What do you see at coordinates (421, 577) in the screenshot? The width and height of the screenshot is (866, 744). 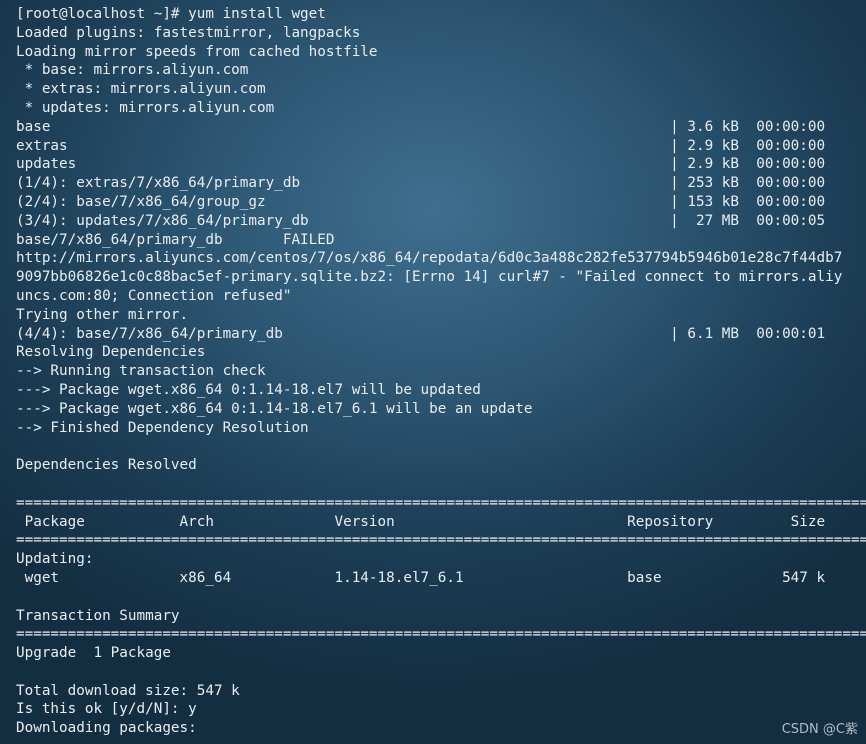 I see `terminal-line: wget x86_64 1.14-18.el7_6.1 base 547 k` at bounding box center [421, 577].